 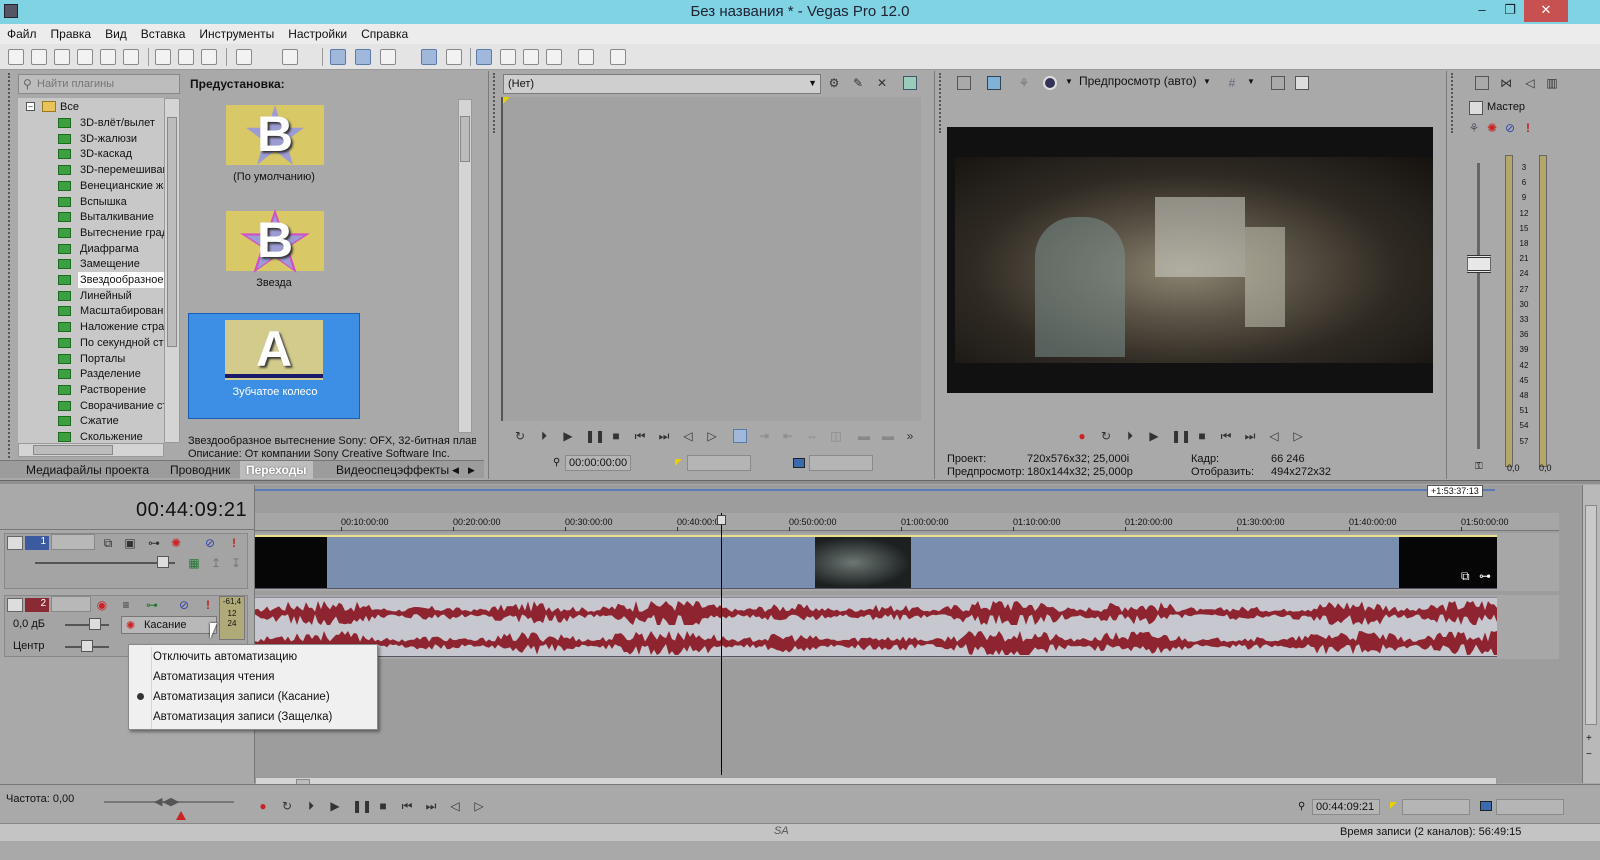 I want to click on menu-help: Справка, so click(x=384, y=34).